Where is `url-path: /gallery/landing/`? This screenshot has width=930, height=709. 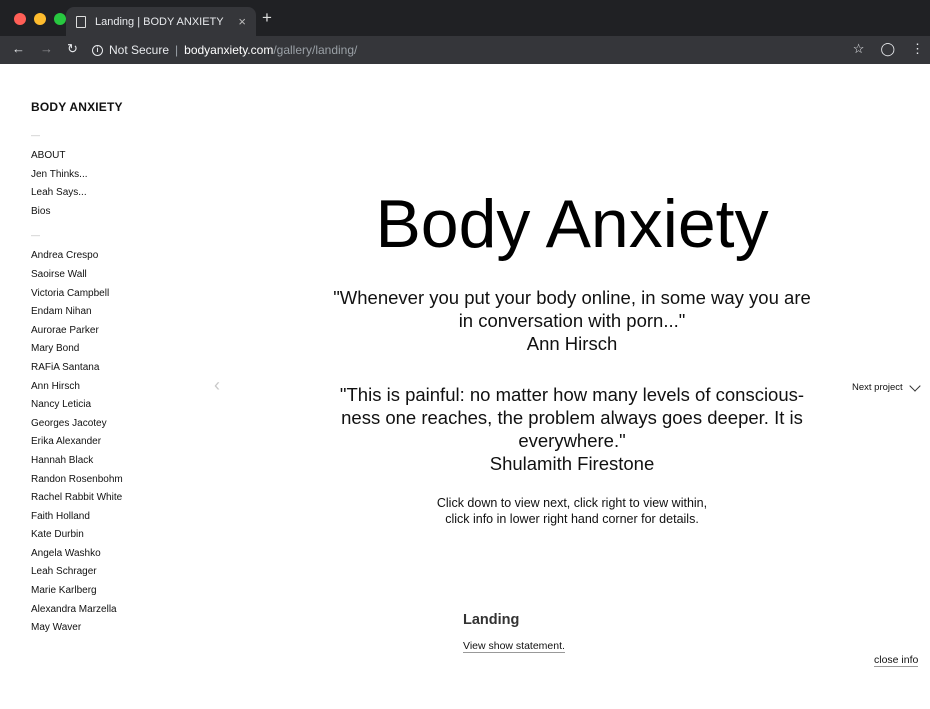
url-path: /gallery/landing/ is located at coordinates (315, 50).